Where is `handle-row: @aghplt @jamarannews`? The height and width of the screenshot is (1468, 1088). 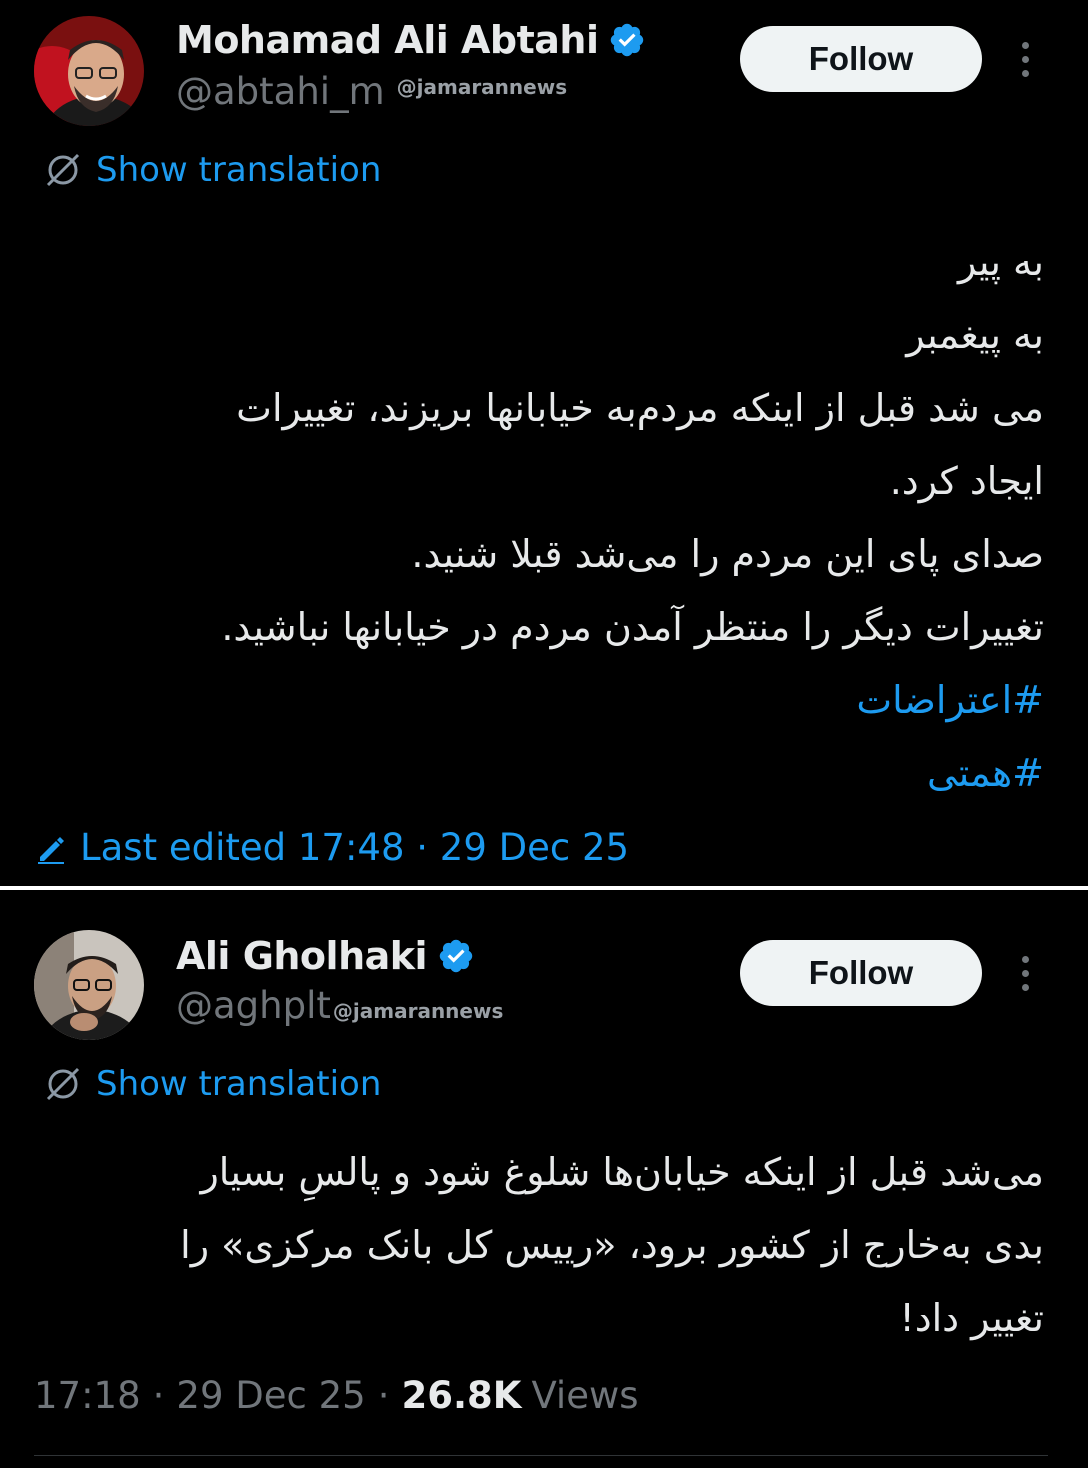 handle-row: @aghplt @jamarannews is located at coordinates (339, 1005).